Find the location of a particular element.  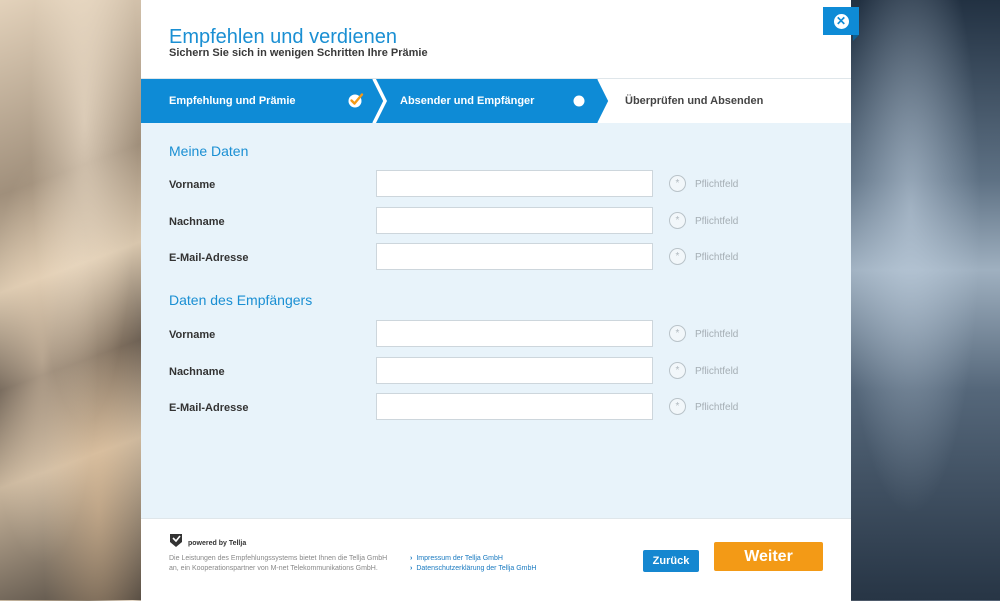

recipient-email-input is located at coordinates (514, 406).